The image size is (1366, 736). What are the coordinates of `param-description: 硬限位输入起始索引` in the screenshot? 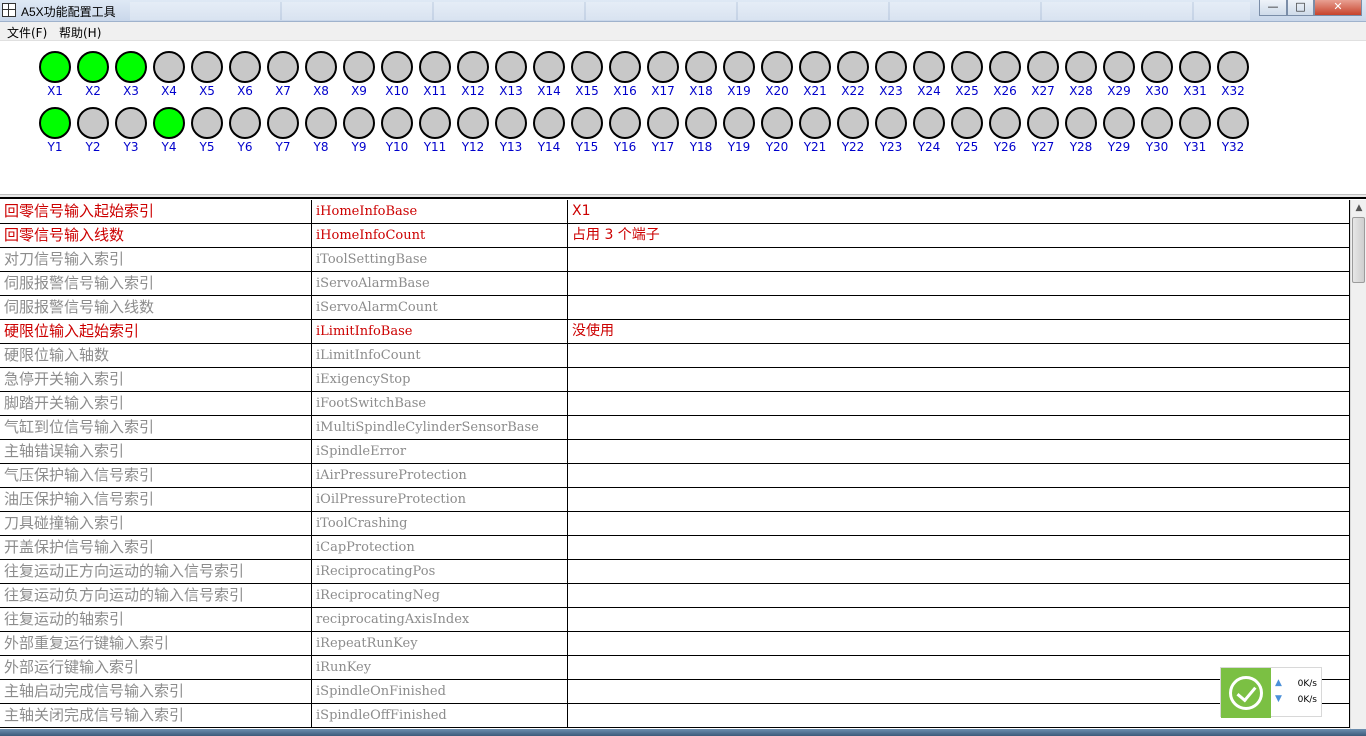 It's located at (156, 331).